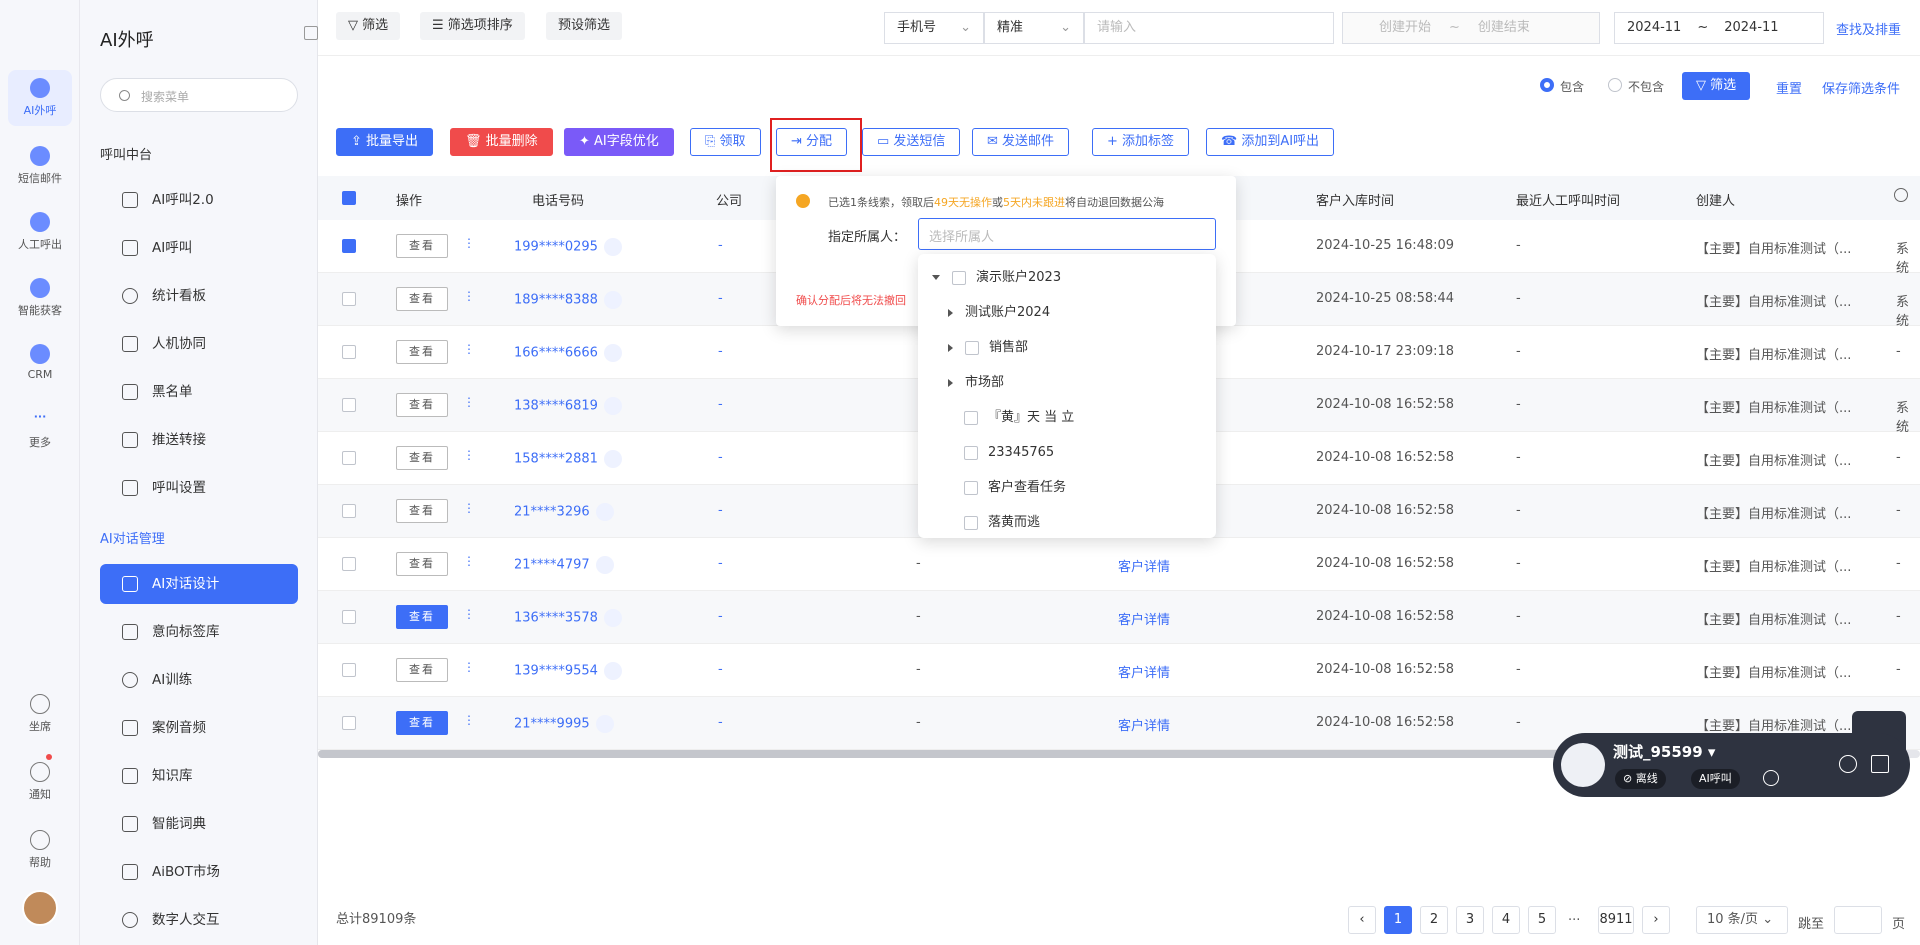  What do you see at coordinates (199, 296) in the screenshot?
I see `sidebar-item-dashboard: 统计看板` at bounding box center [199, 296].